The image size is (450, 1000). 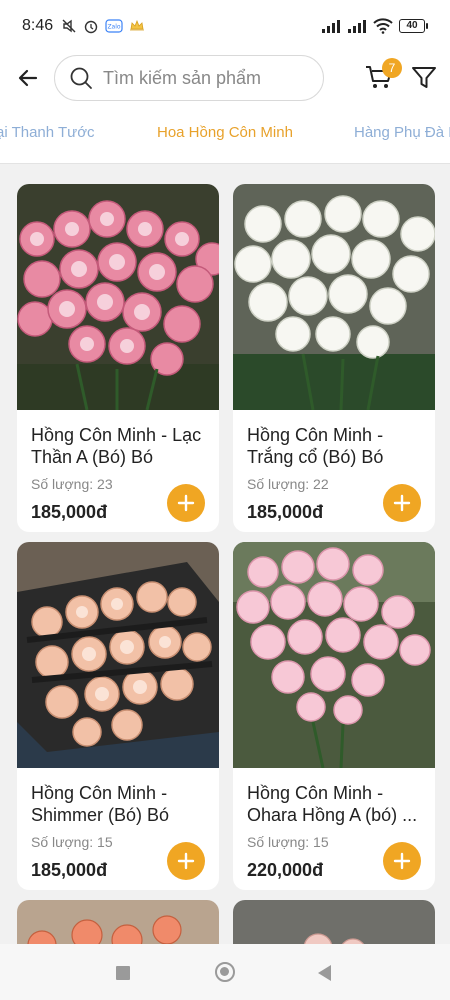 I want to click on arrow-left-icon, so click(x=28, y=78).